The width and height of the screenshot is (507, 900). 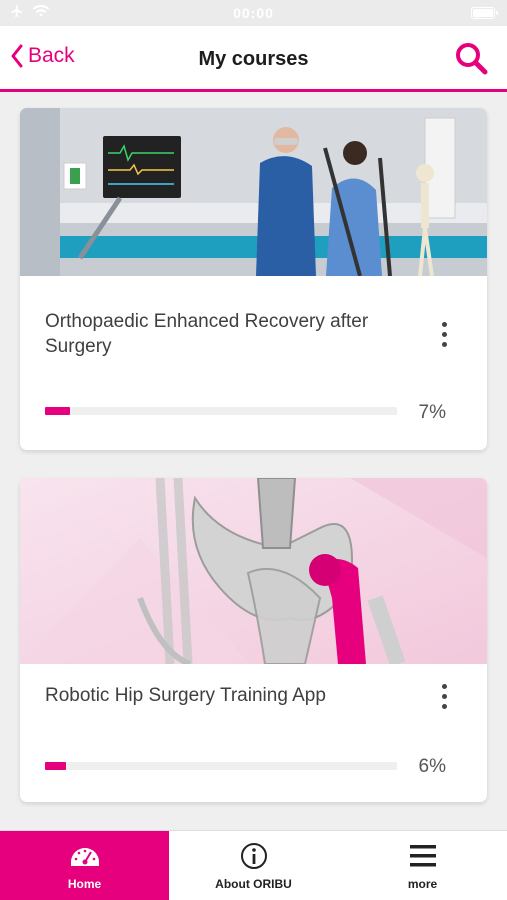 What do you see at coordinates (422, 884) in the screenshot?
I see `tab-label: more` at bounding box center [422, 884].